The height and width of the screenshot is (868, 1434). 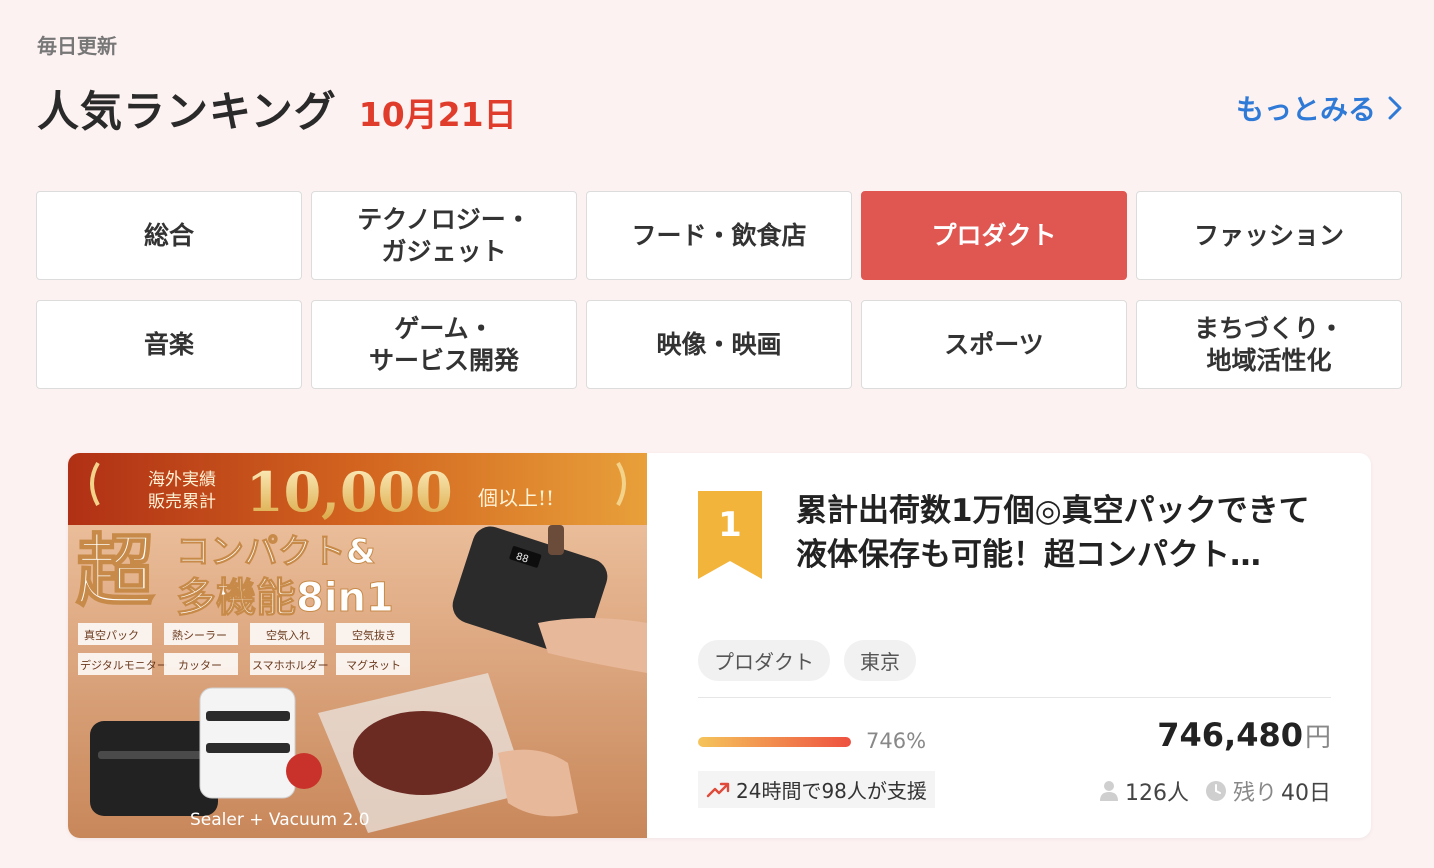 I want to click on page-title: 人気ランキング, so click(x=187, y=111).